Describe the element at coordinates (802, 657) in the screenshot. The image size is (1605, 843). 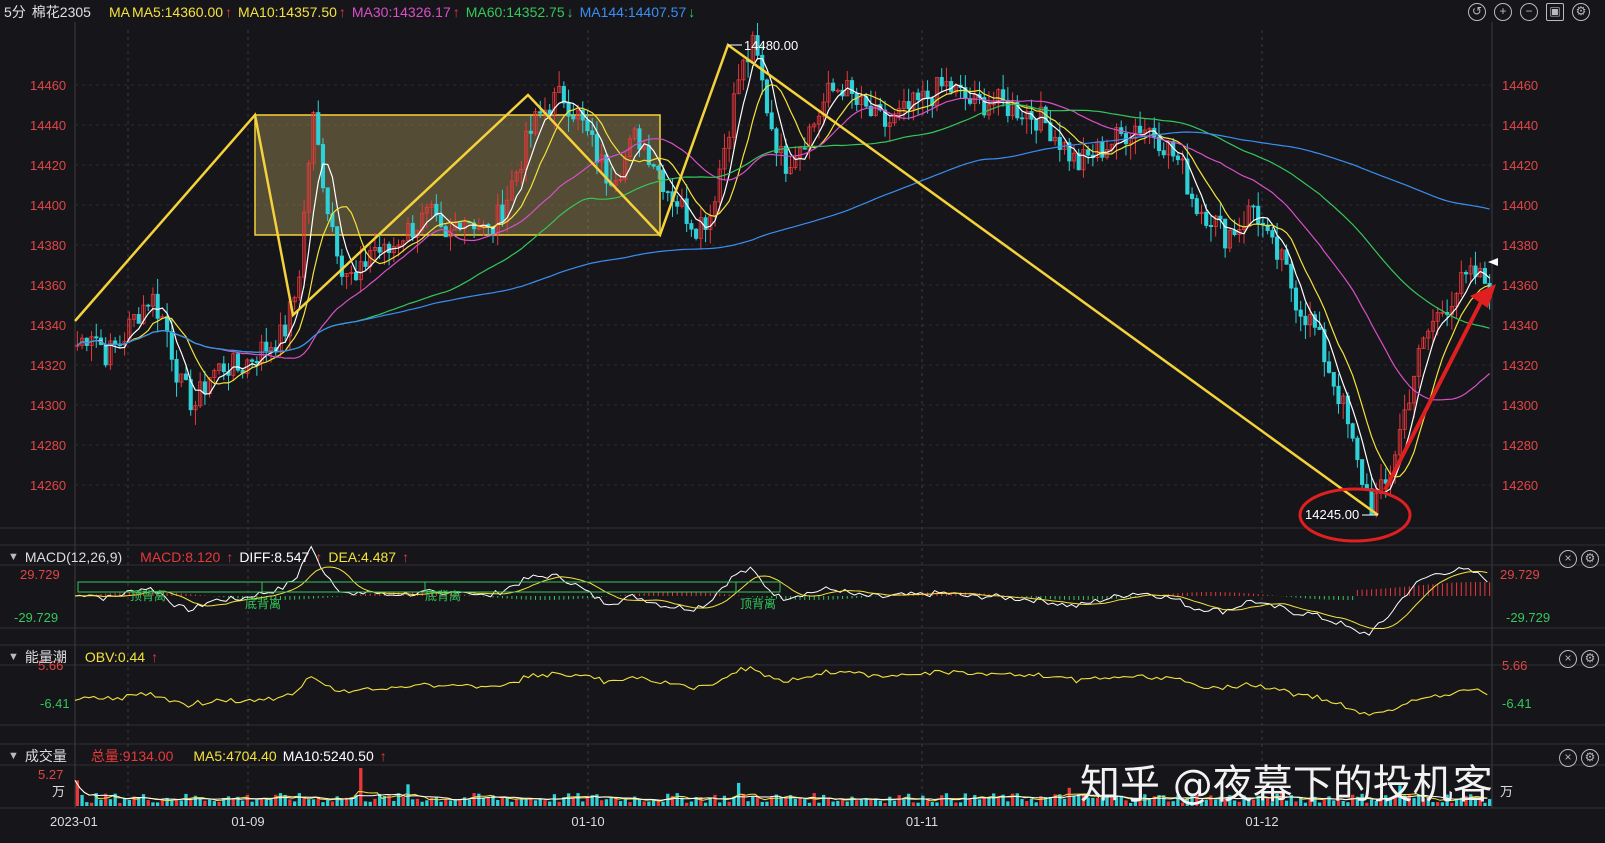
I see `obv-header: ▼ 能量潮 OBV:0.44 ↑` at that location.